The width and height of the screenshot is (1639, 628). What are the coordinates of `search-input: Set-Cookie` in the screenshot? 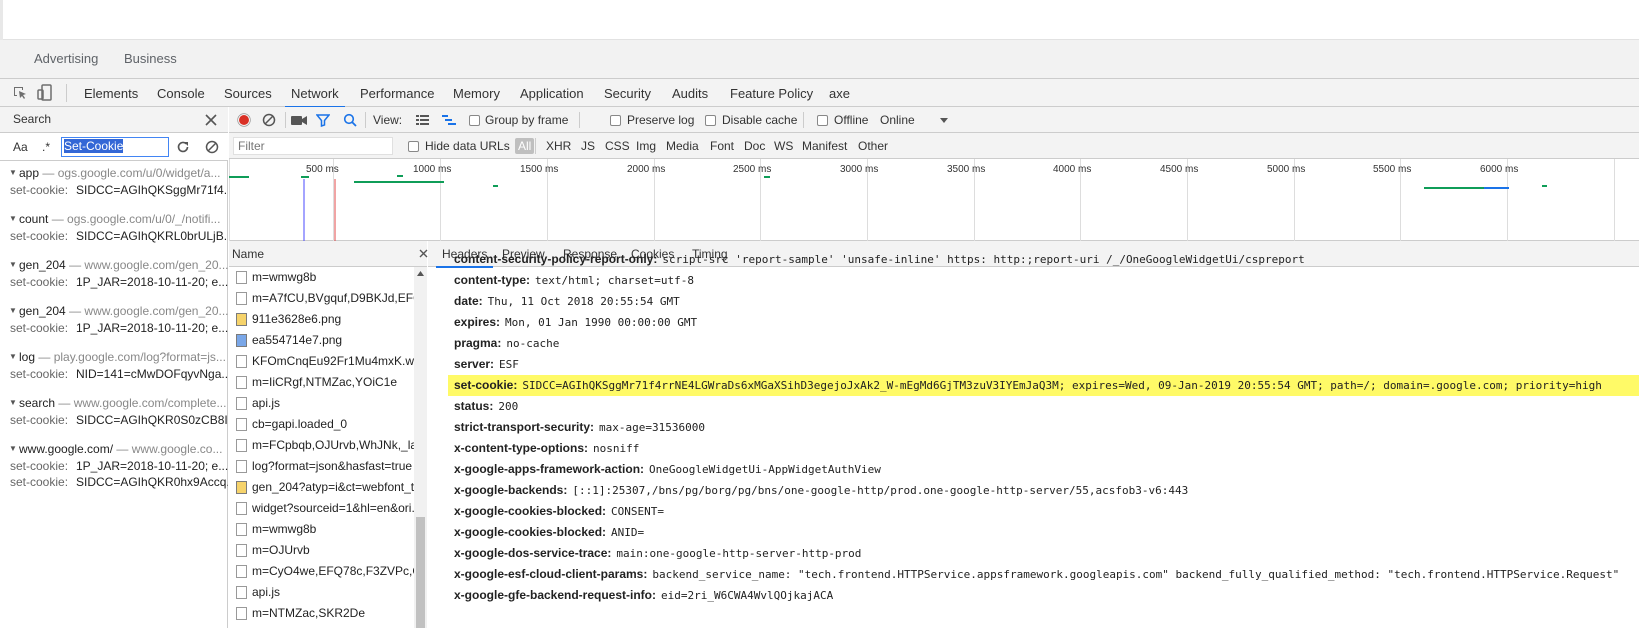 It's located at (115, 147).